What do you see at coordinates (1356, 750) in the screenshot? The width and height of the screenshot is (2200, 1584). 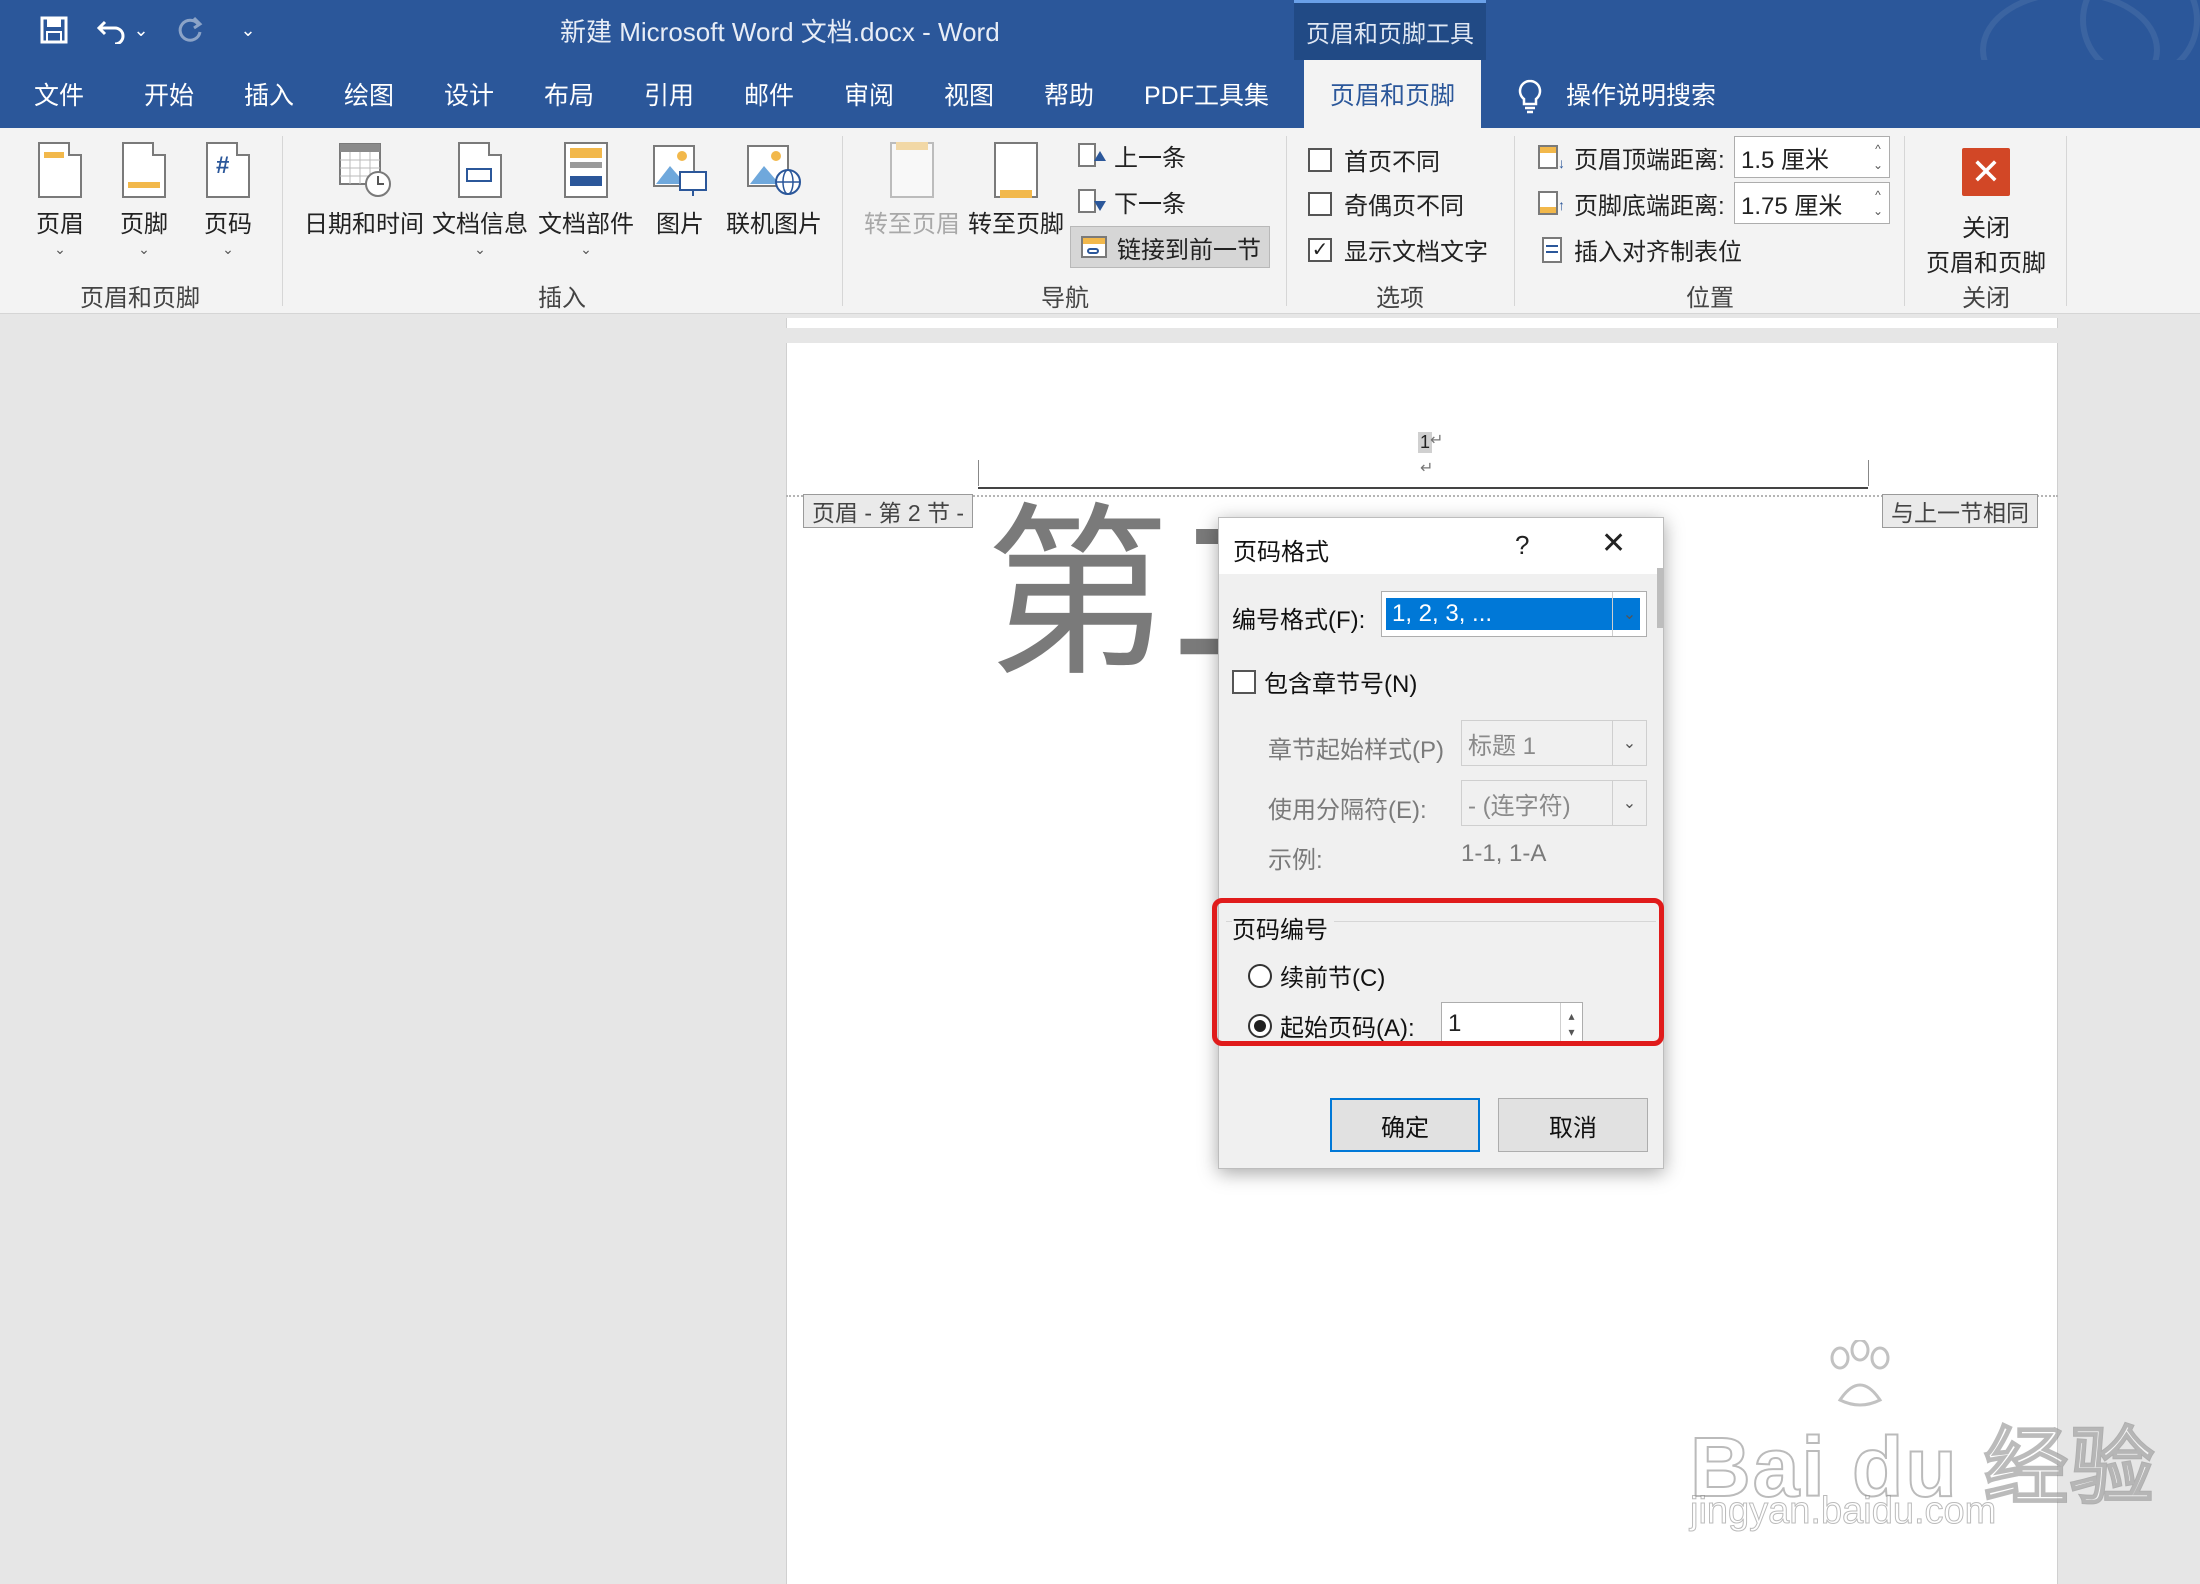 I see `chapter-style-label: 章节起始样式(P)` at bounding box center [1356, 750].